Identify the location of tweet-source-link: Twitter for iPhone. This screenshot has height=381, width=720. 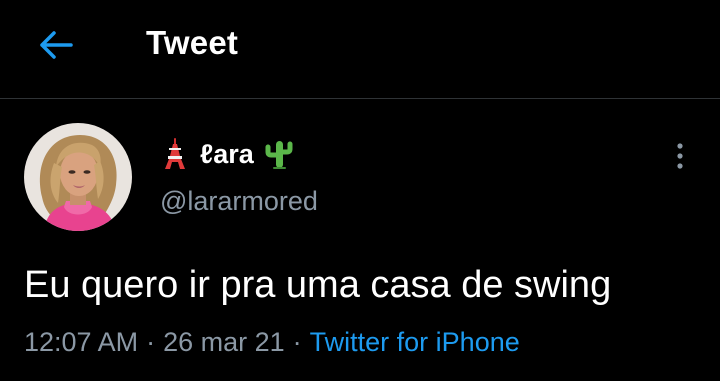
(415, 342).